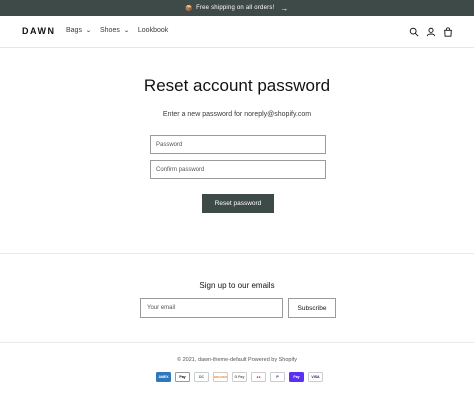  I want to click on payment-icons: AMEX Pay DC DISCOVER G Pay ●● P Pay VISA, so click(241, 377).